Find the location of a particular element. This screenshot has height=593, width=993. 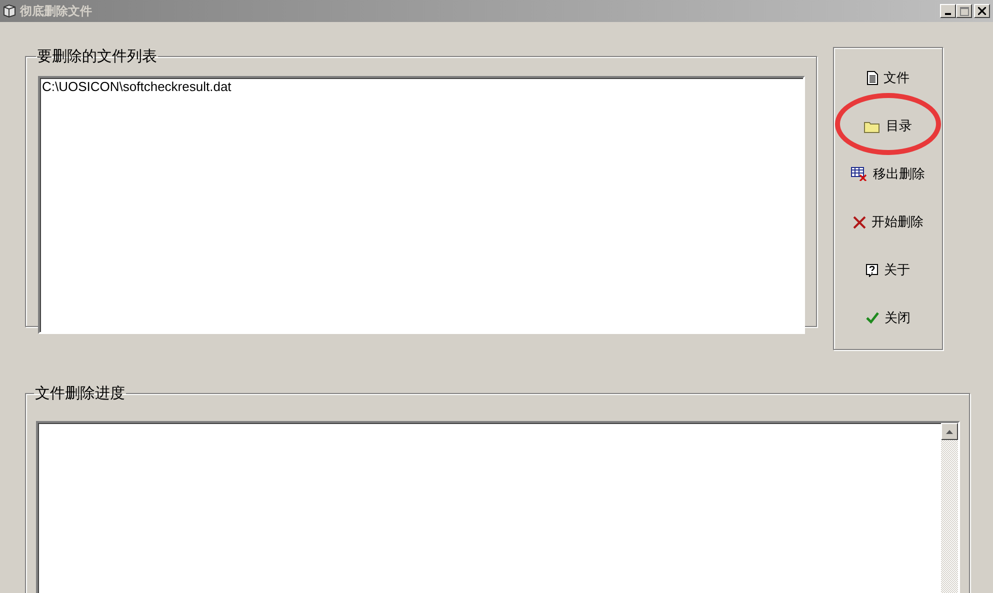

toolbar-button: 目录 is located at coordinates (888, 126).